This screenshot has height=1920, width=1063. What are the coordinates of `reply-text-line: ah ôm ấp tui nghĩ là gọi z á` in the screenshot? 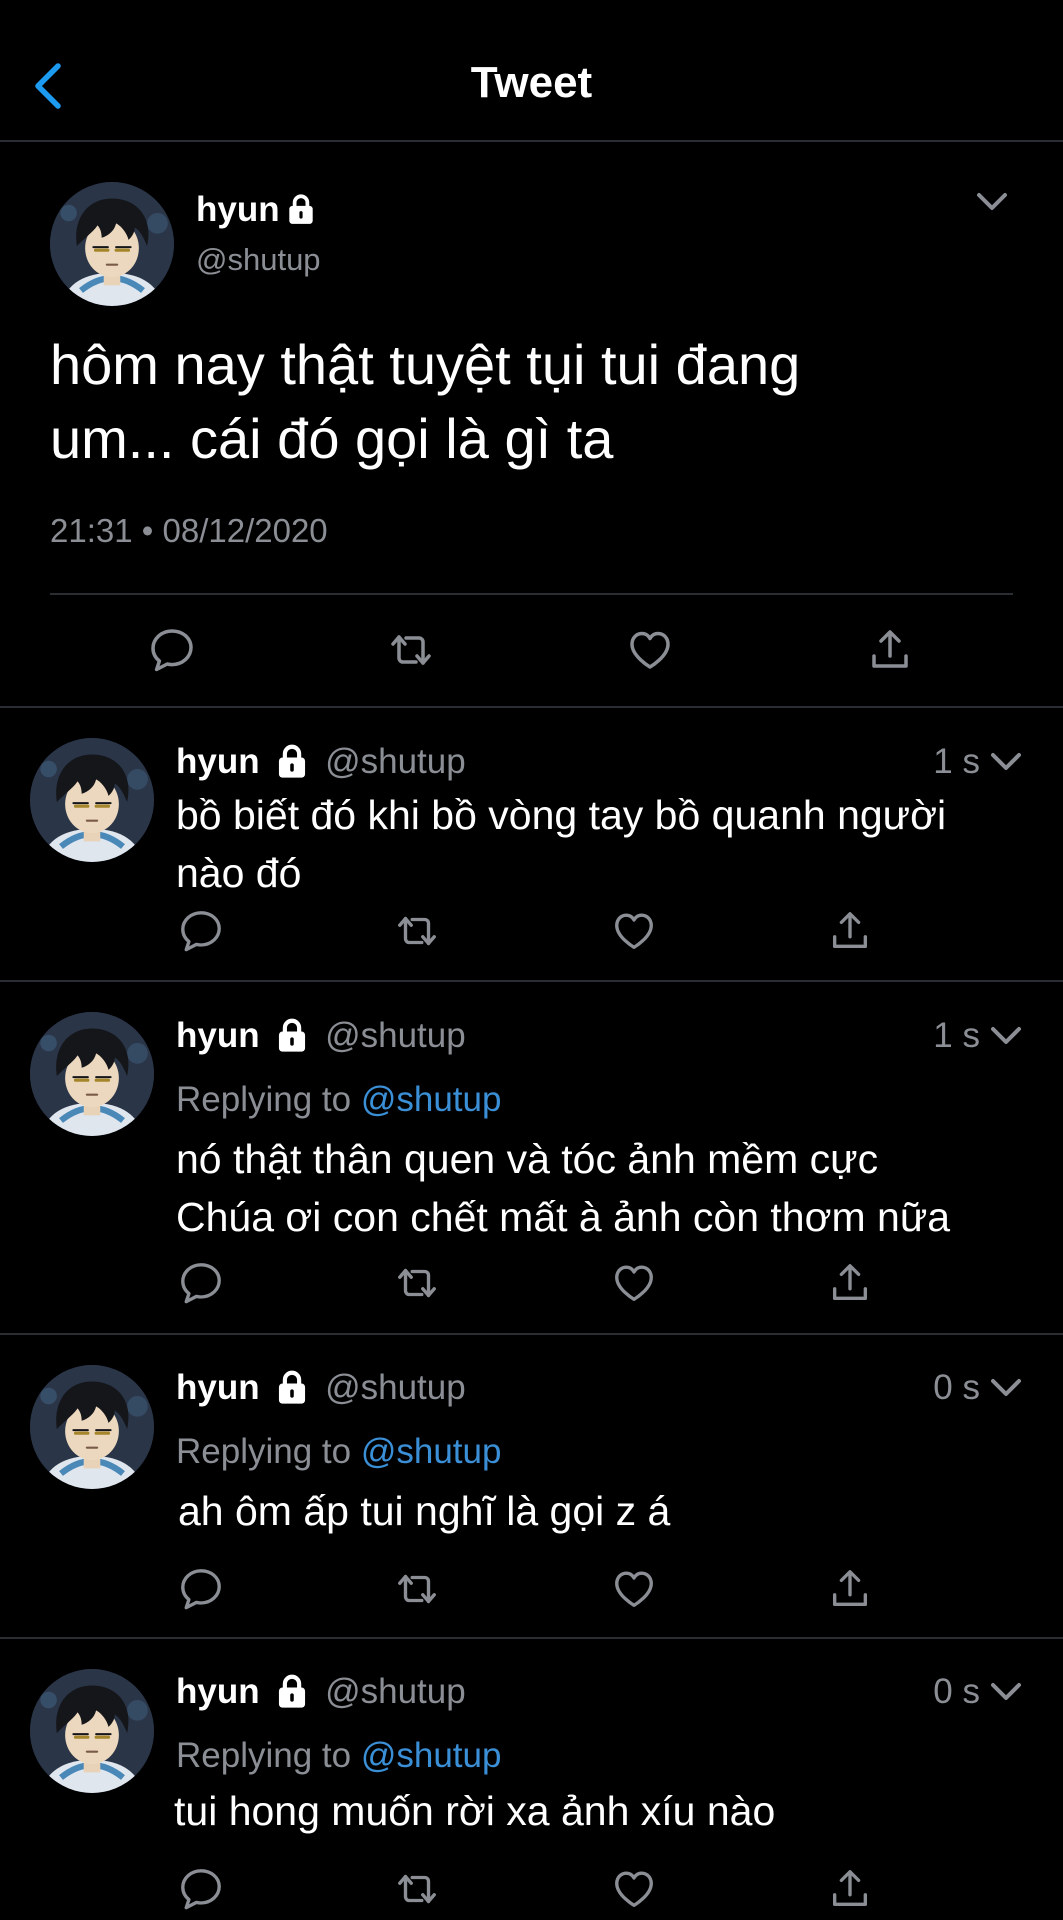 It's located at (424, 1511).